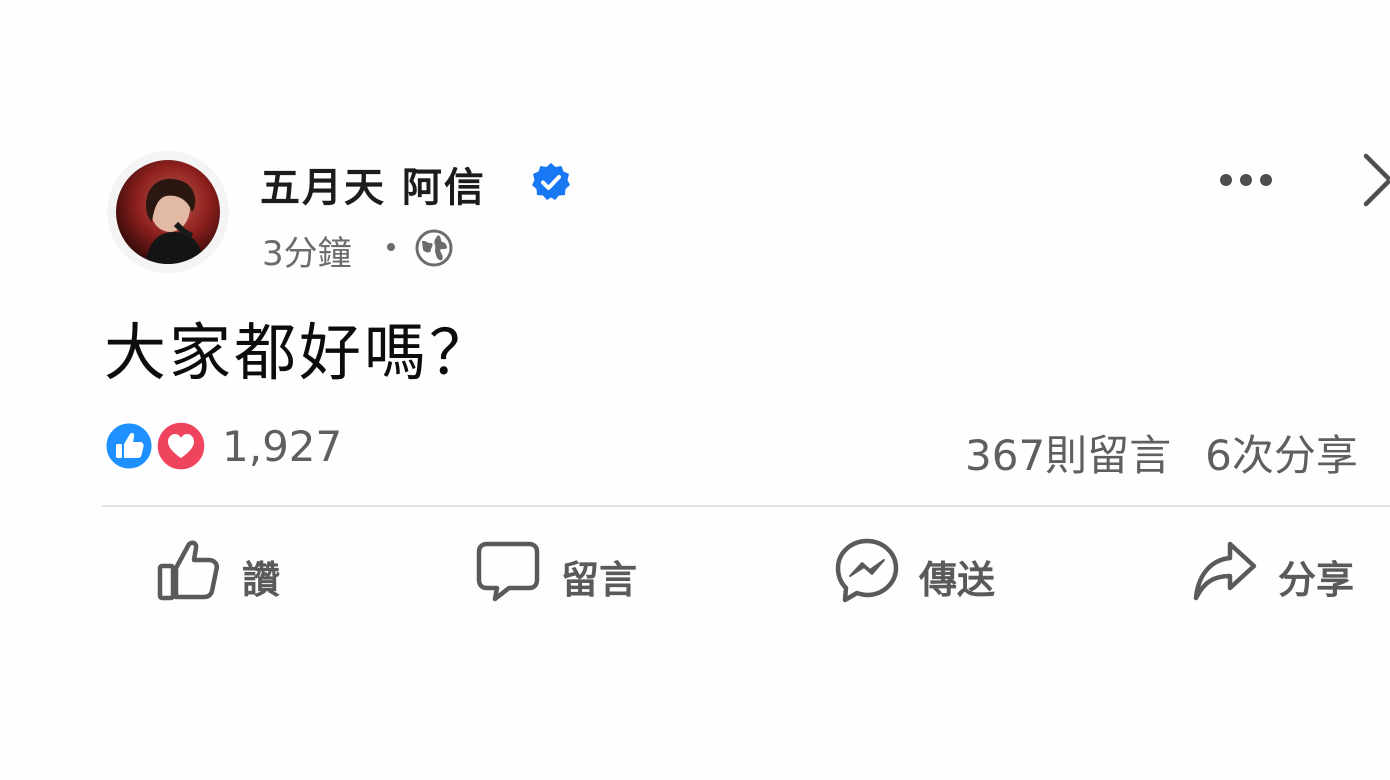  I want to click on engagement-stats: 367則留言 6次分享, so click(1161, 452).